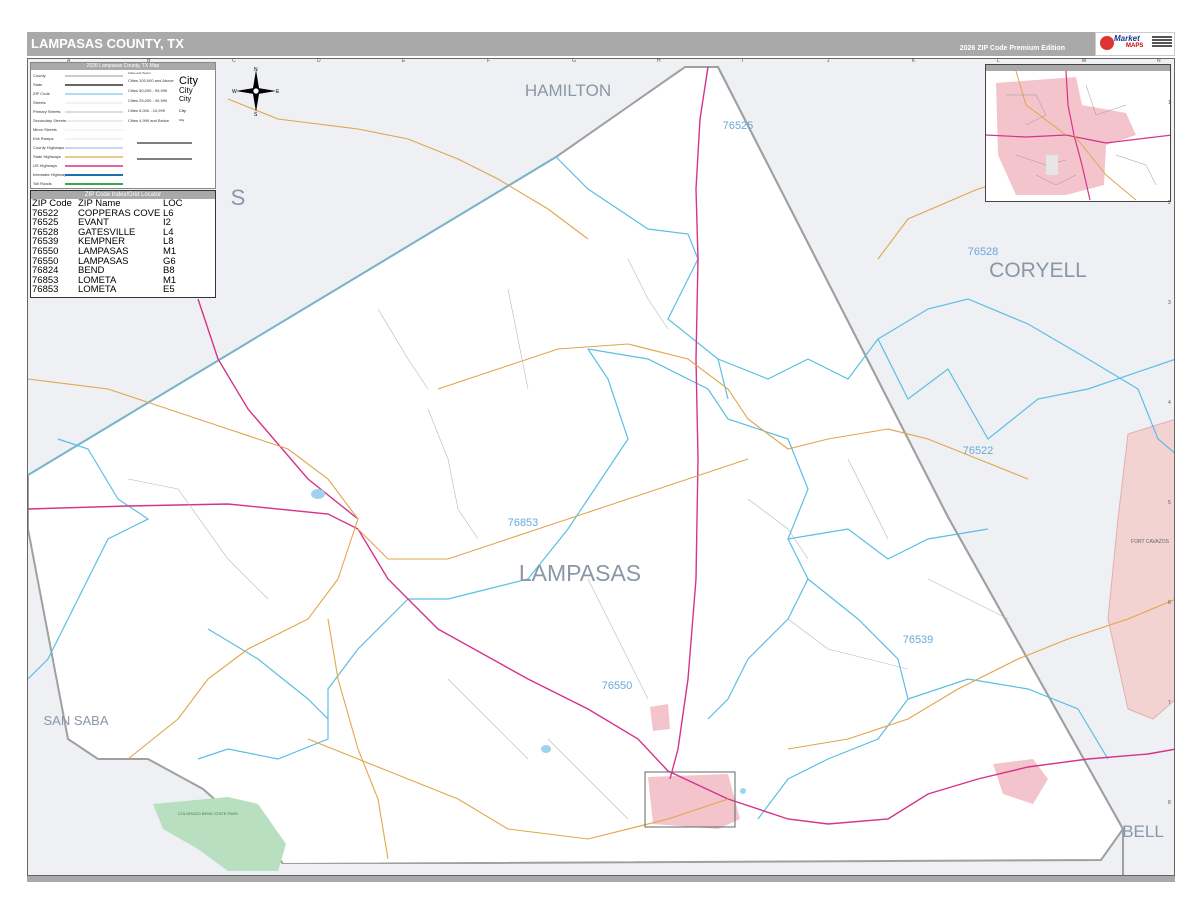  What do you see at coordinates (918, 640) in the screenshot?
I see `zip-label-76539: 76539` at bounding box center [918, 640].